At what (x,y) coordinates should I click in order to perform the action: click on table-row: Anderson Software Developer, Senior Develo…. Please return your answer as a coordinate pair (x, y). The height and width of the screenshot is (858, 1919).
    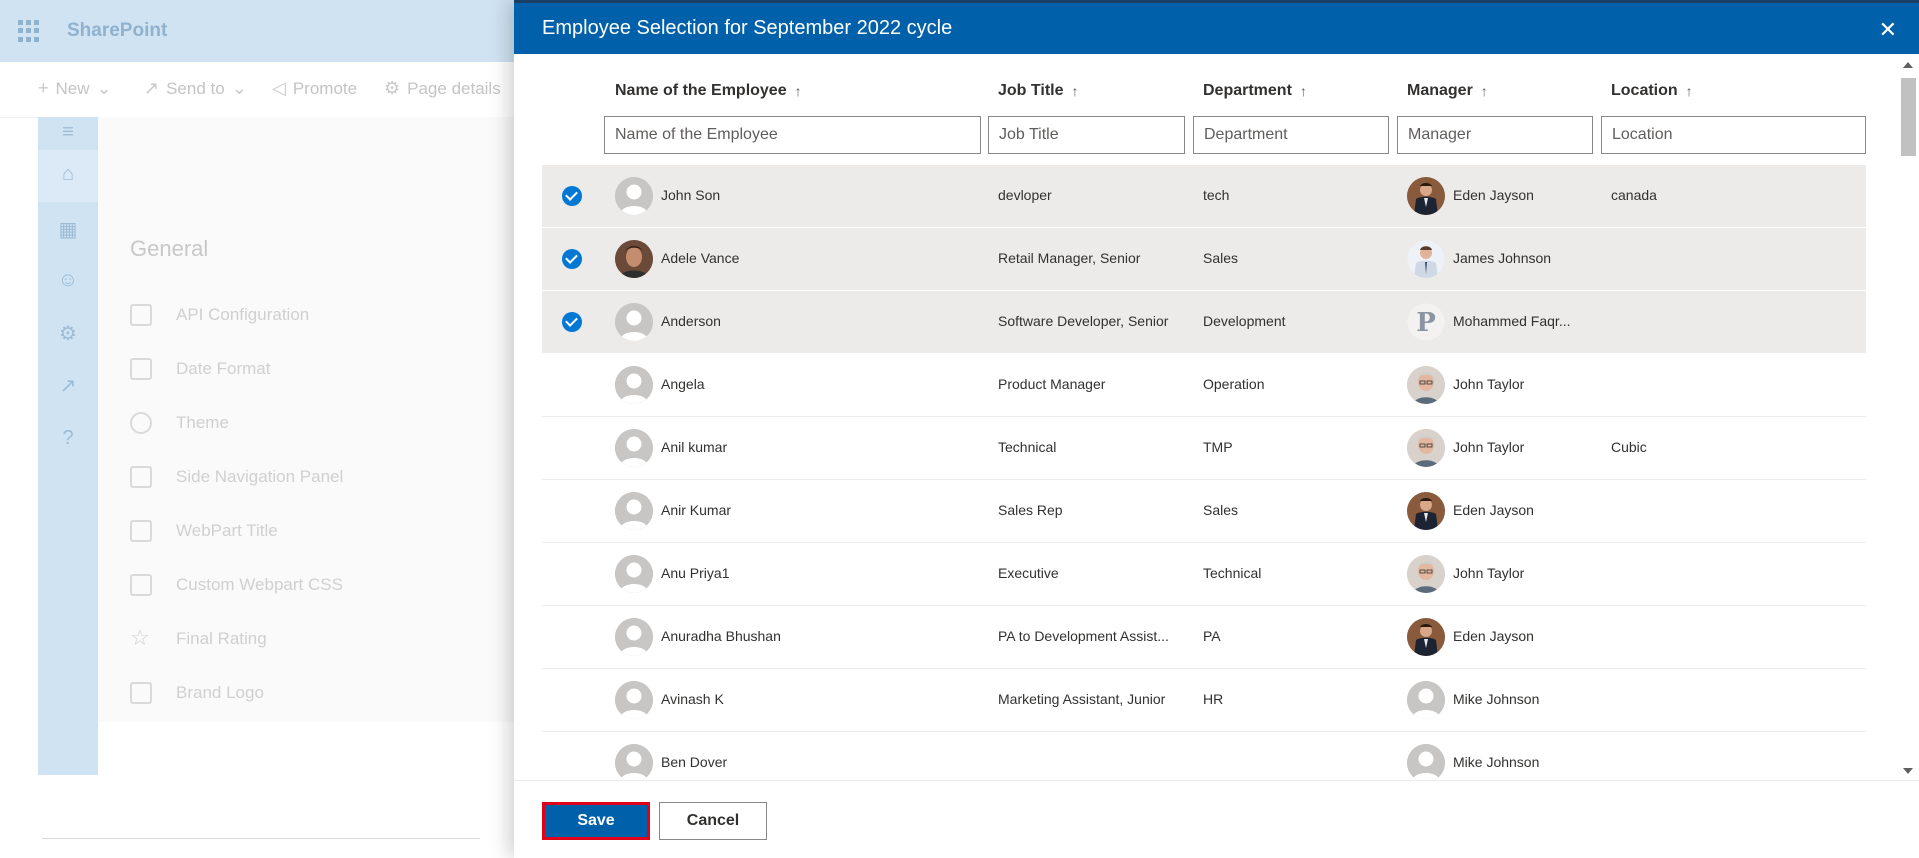
    Looking at the image, I should click on (1204, 322).